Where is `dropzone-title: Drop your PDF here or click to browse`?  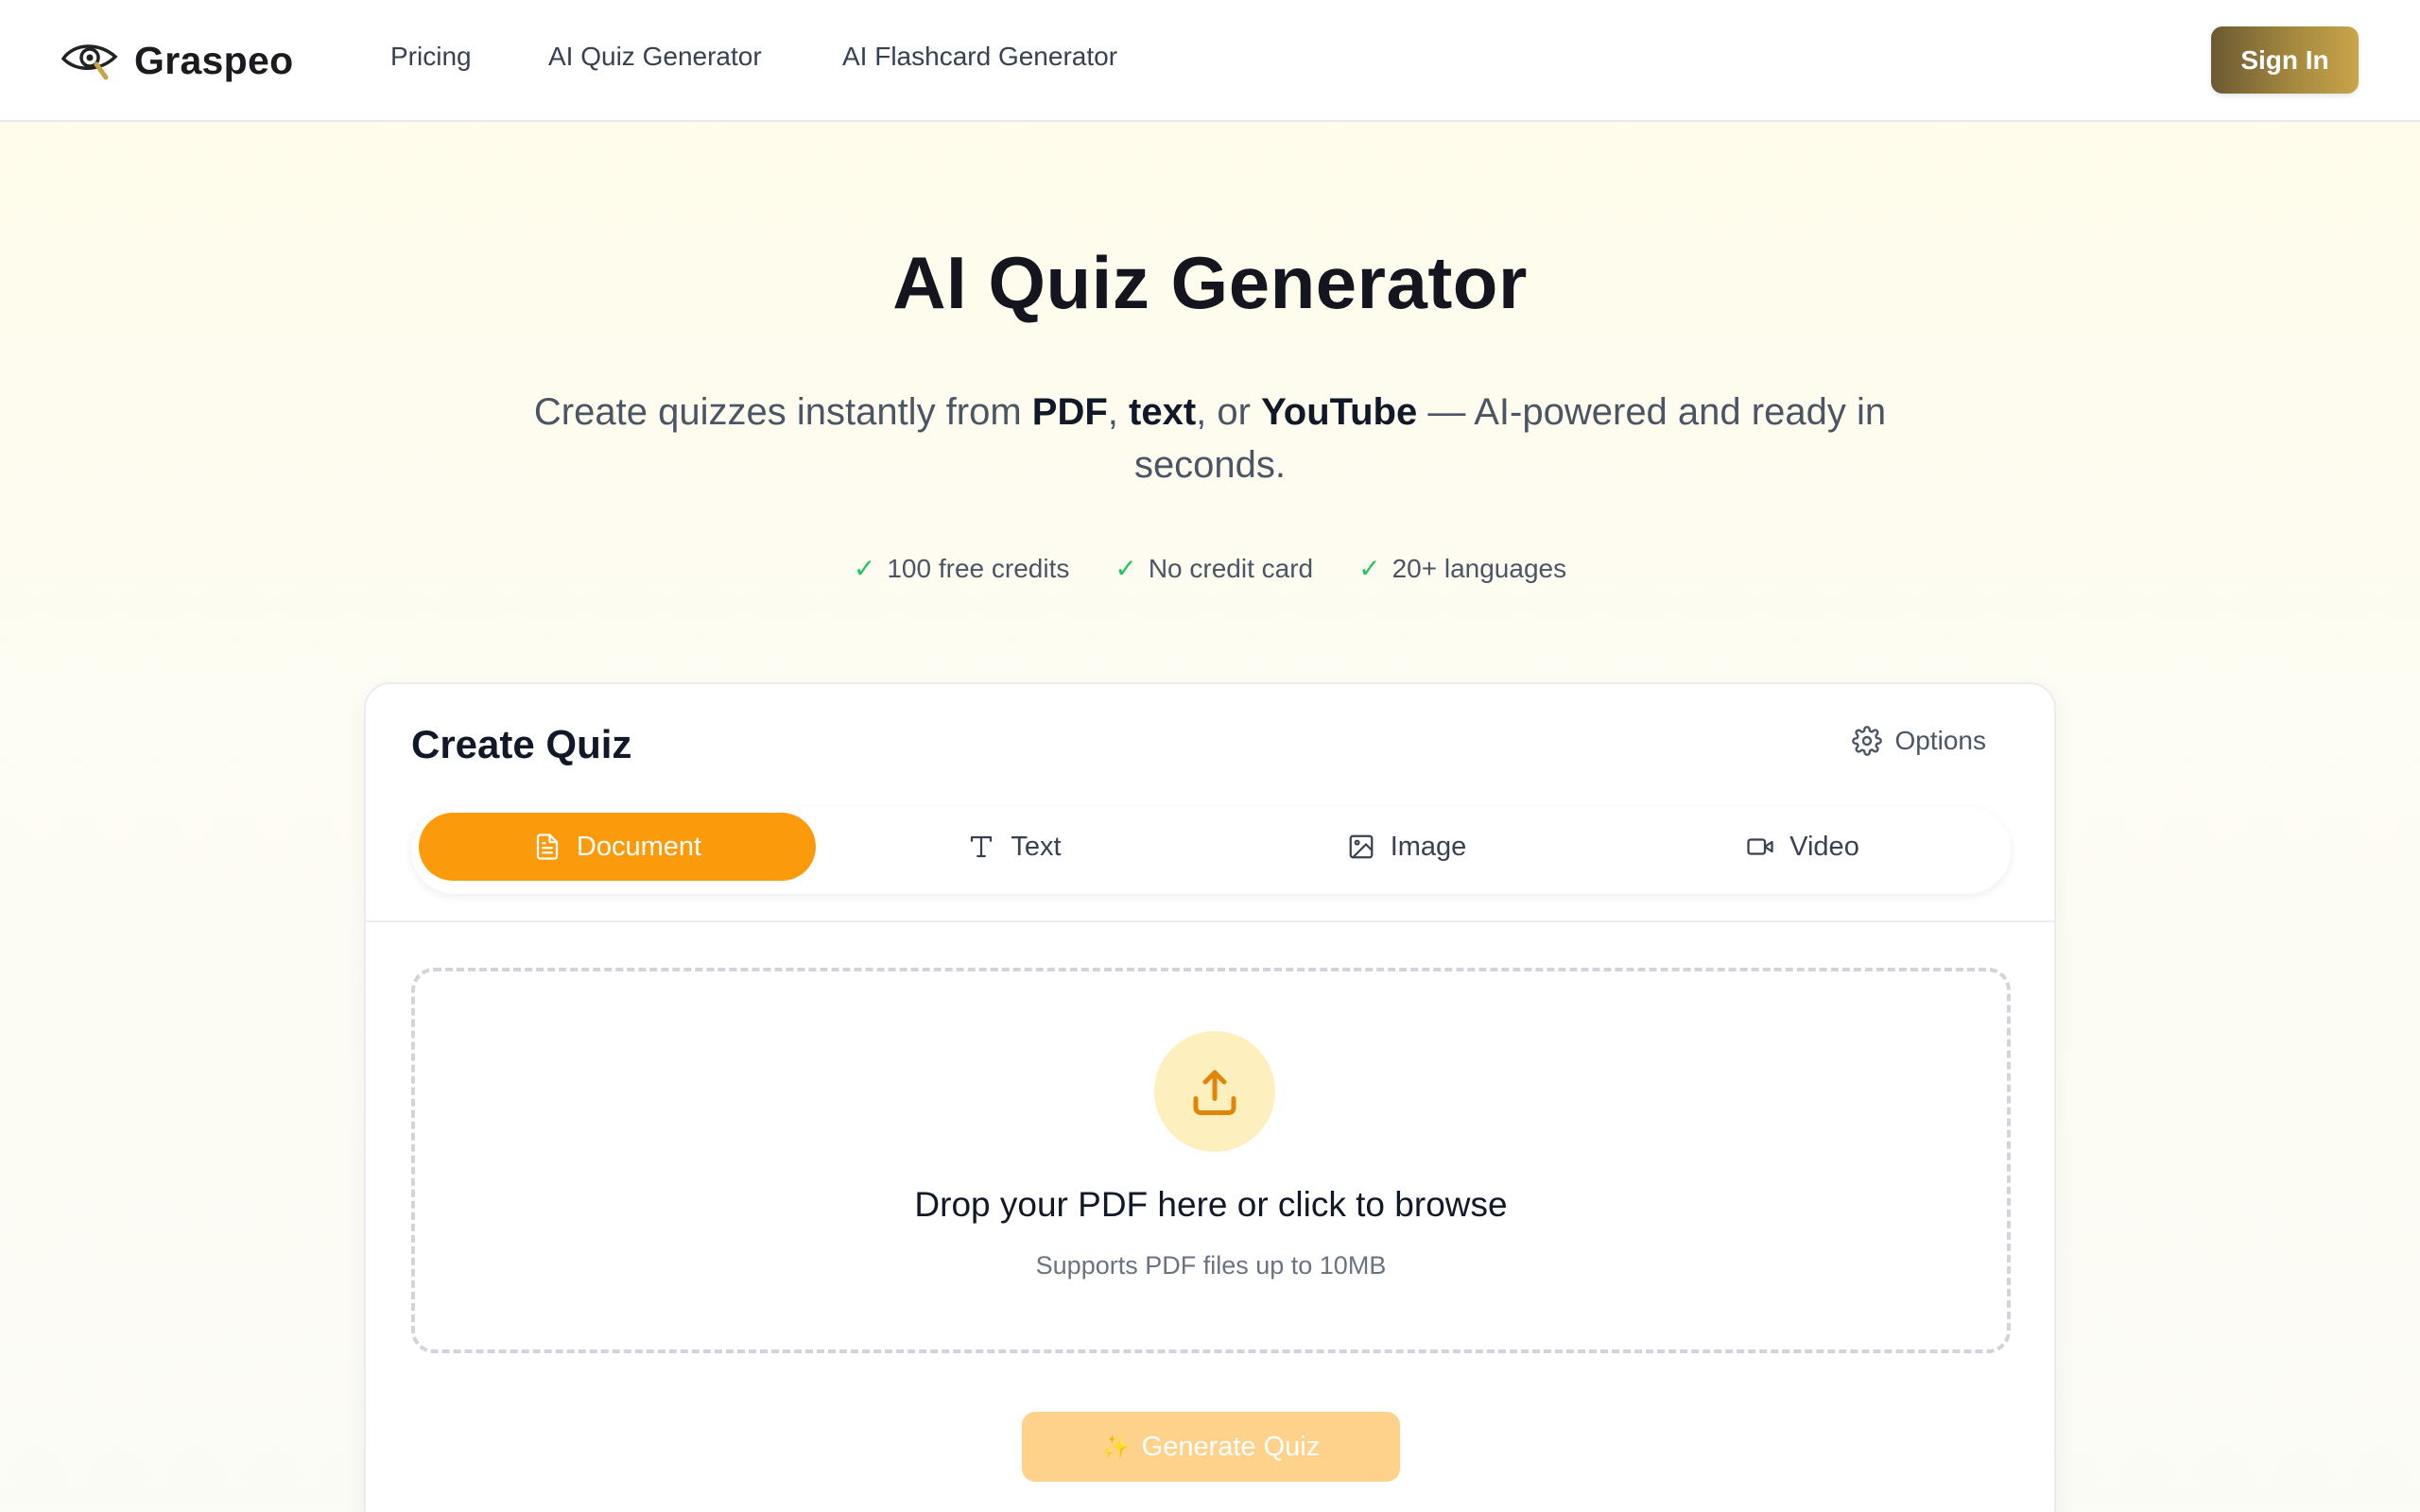 dropzone-title: Drop your PDF here or click to browse is located at coordinates (1211, 1204).